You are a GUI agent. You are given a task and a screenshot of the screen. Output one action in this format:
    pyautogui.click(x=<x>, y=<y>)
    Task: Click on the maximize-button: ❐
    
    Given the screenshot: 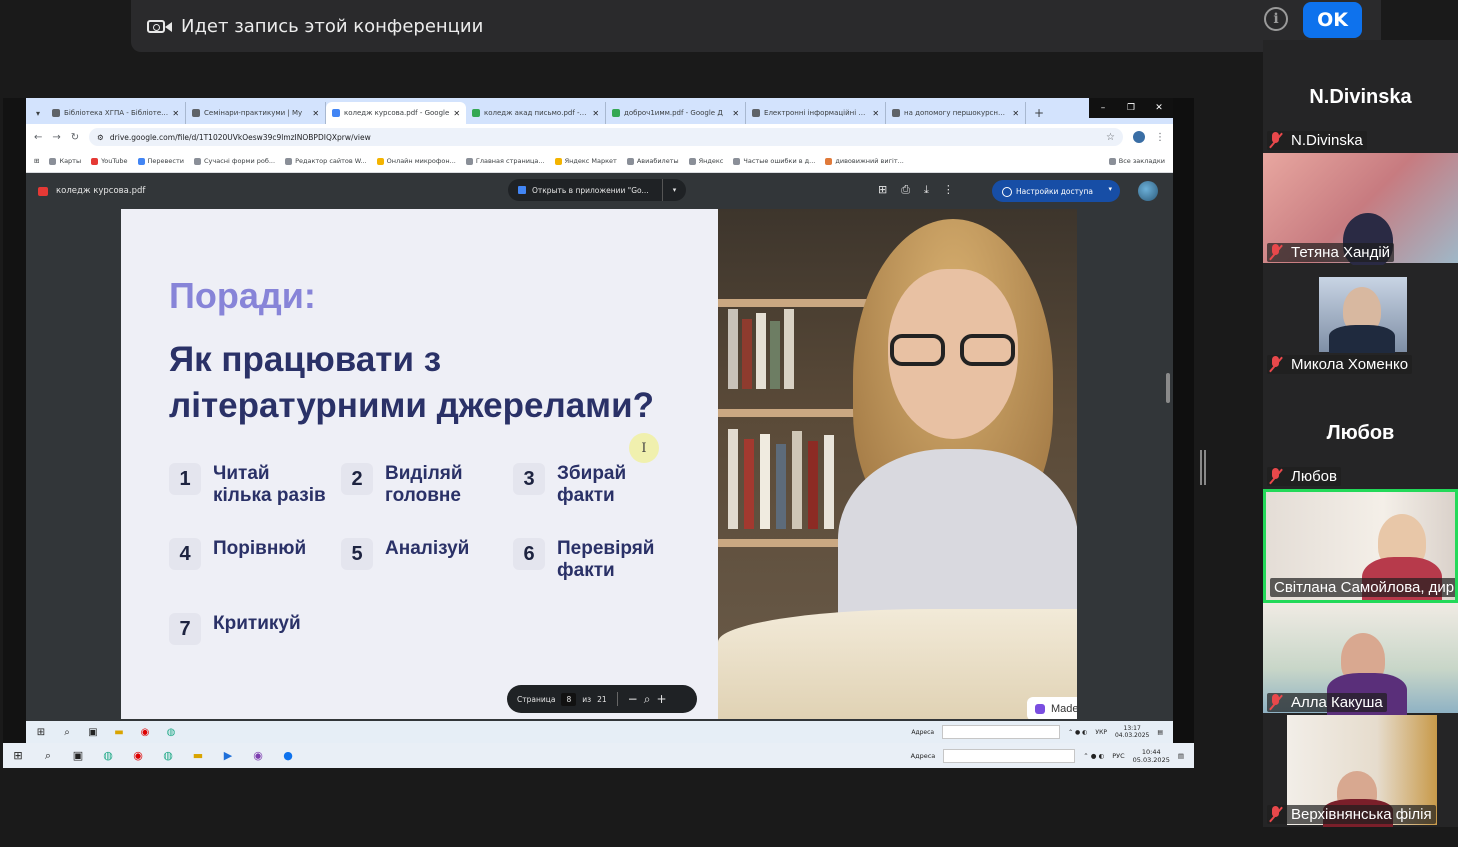 What is the action you would take?
    pyautogui.click(x=1131, y=108)
    